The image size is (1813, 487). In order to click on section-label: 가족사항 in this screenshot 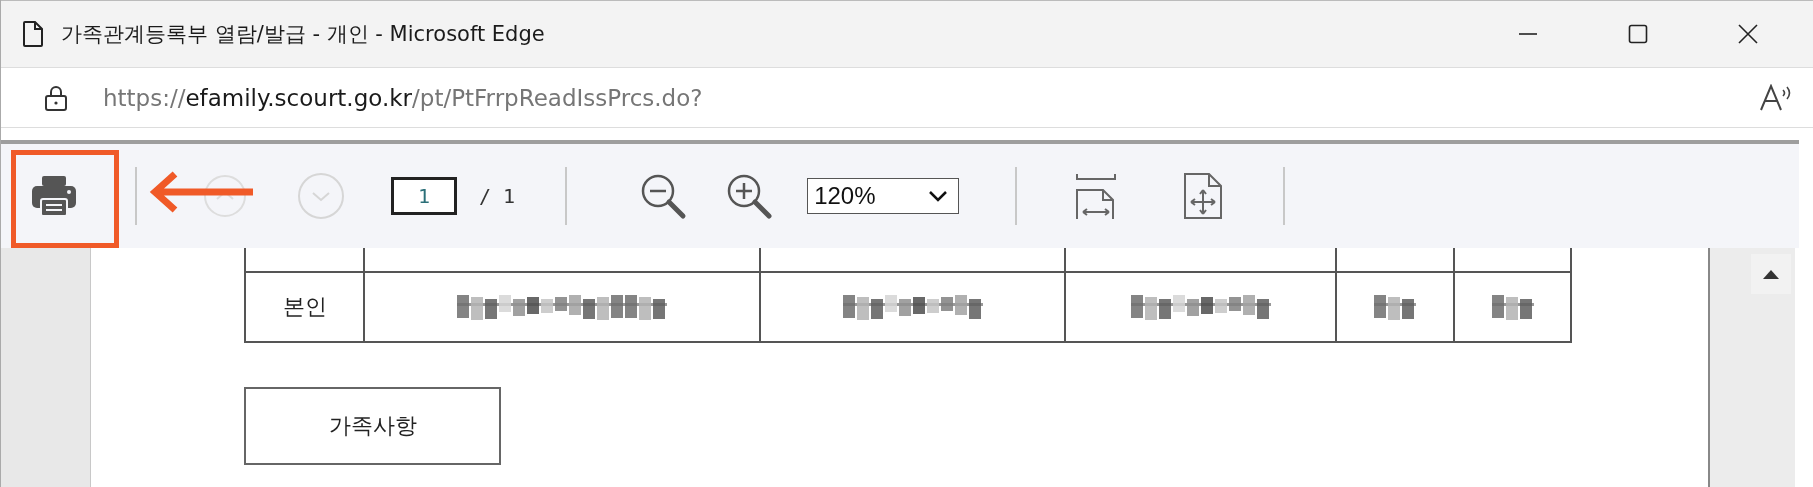, I will do `click(372, 426)`.